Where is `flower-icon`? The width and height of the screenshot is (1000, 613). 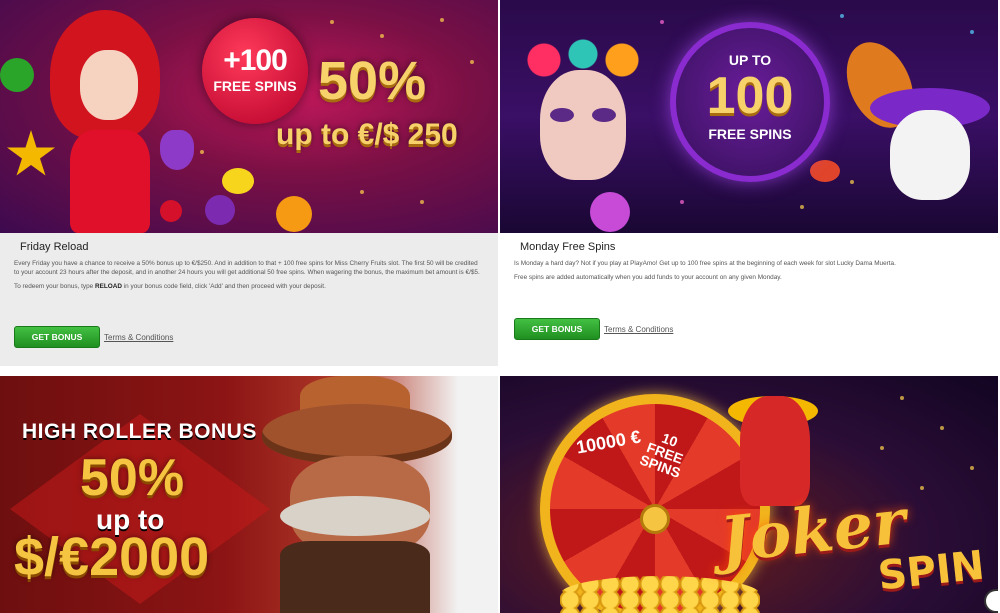 flower-icon is located at coordinates (610, 212).